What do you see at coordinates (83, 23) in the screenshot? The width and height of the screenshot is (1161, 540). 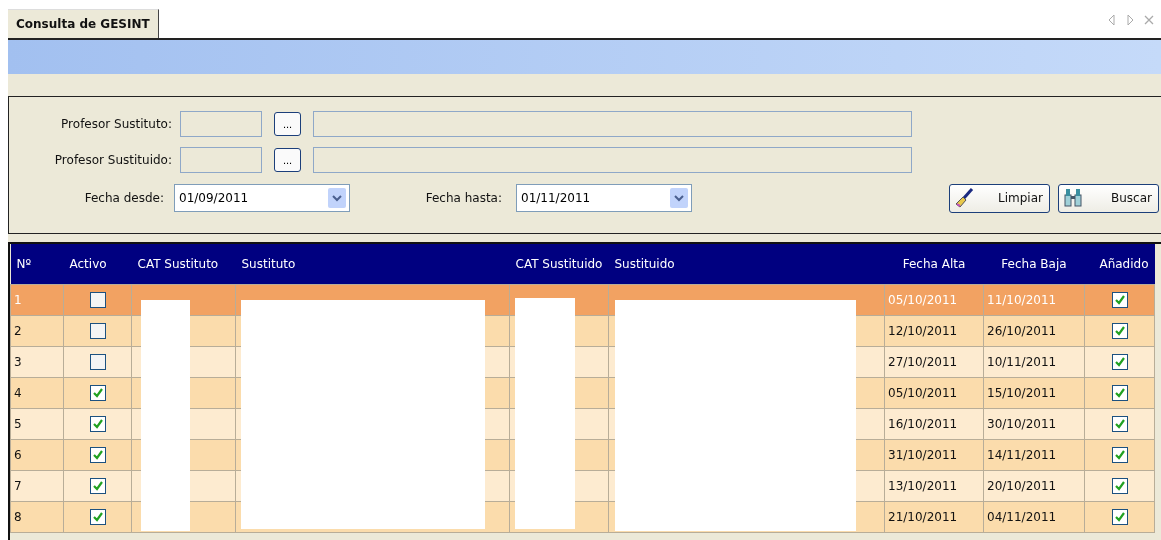 I see `tab: Consulta de GESINT` at bounding box center [83, 23].